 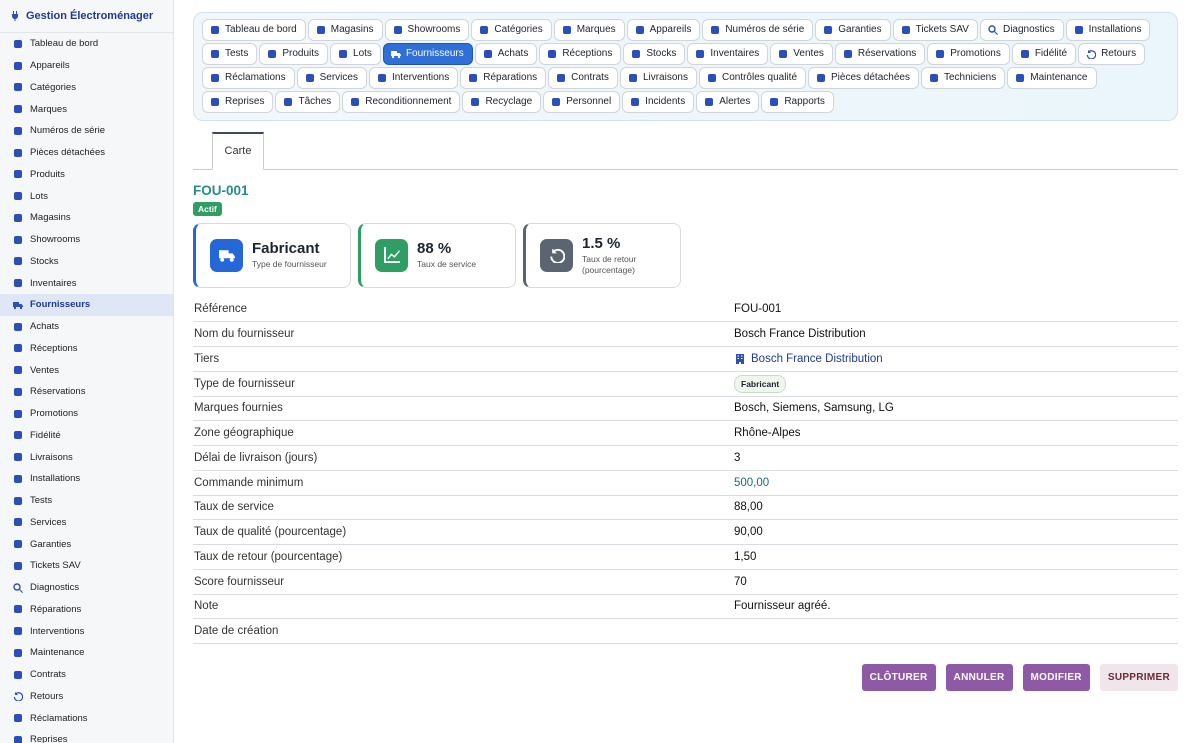 I want to click on edit-button: MODIFIER, so click(x=1056, y=677).